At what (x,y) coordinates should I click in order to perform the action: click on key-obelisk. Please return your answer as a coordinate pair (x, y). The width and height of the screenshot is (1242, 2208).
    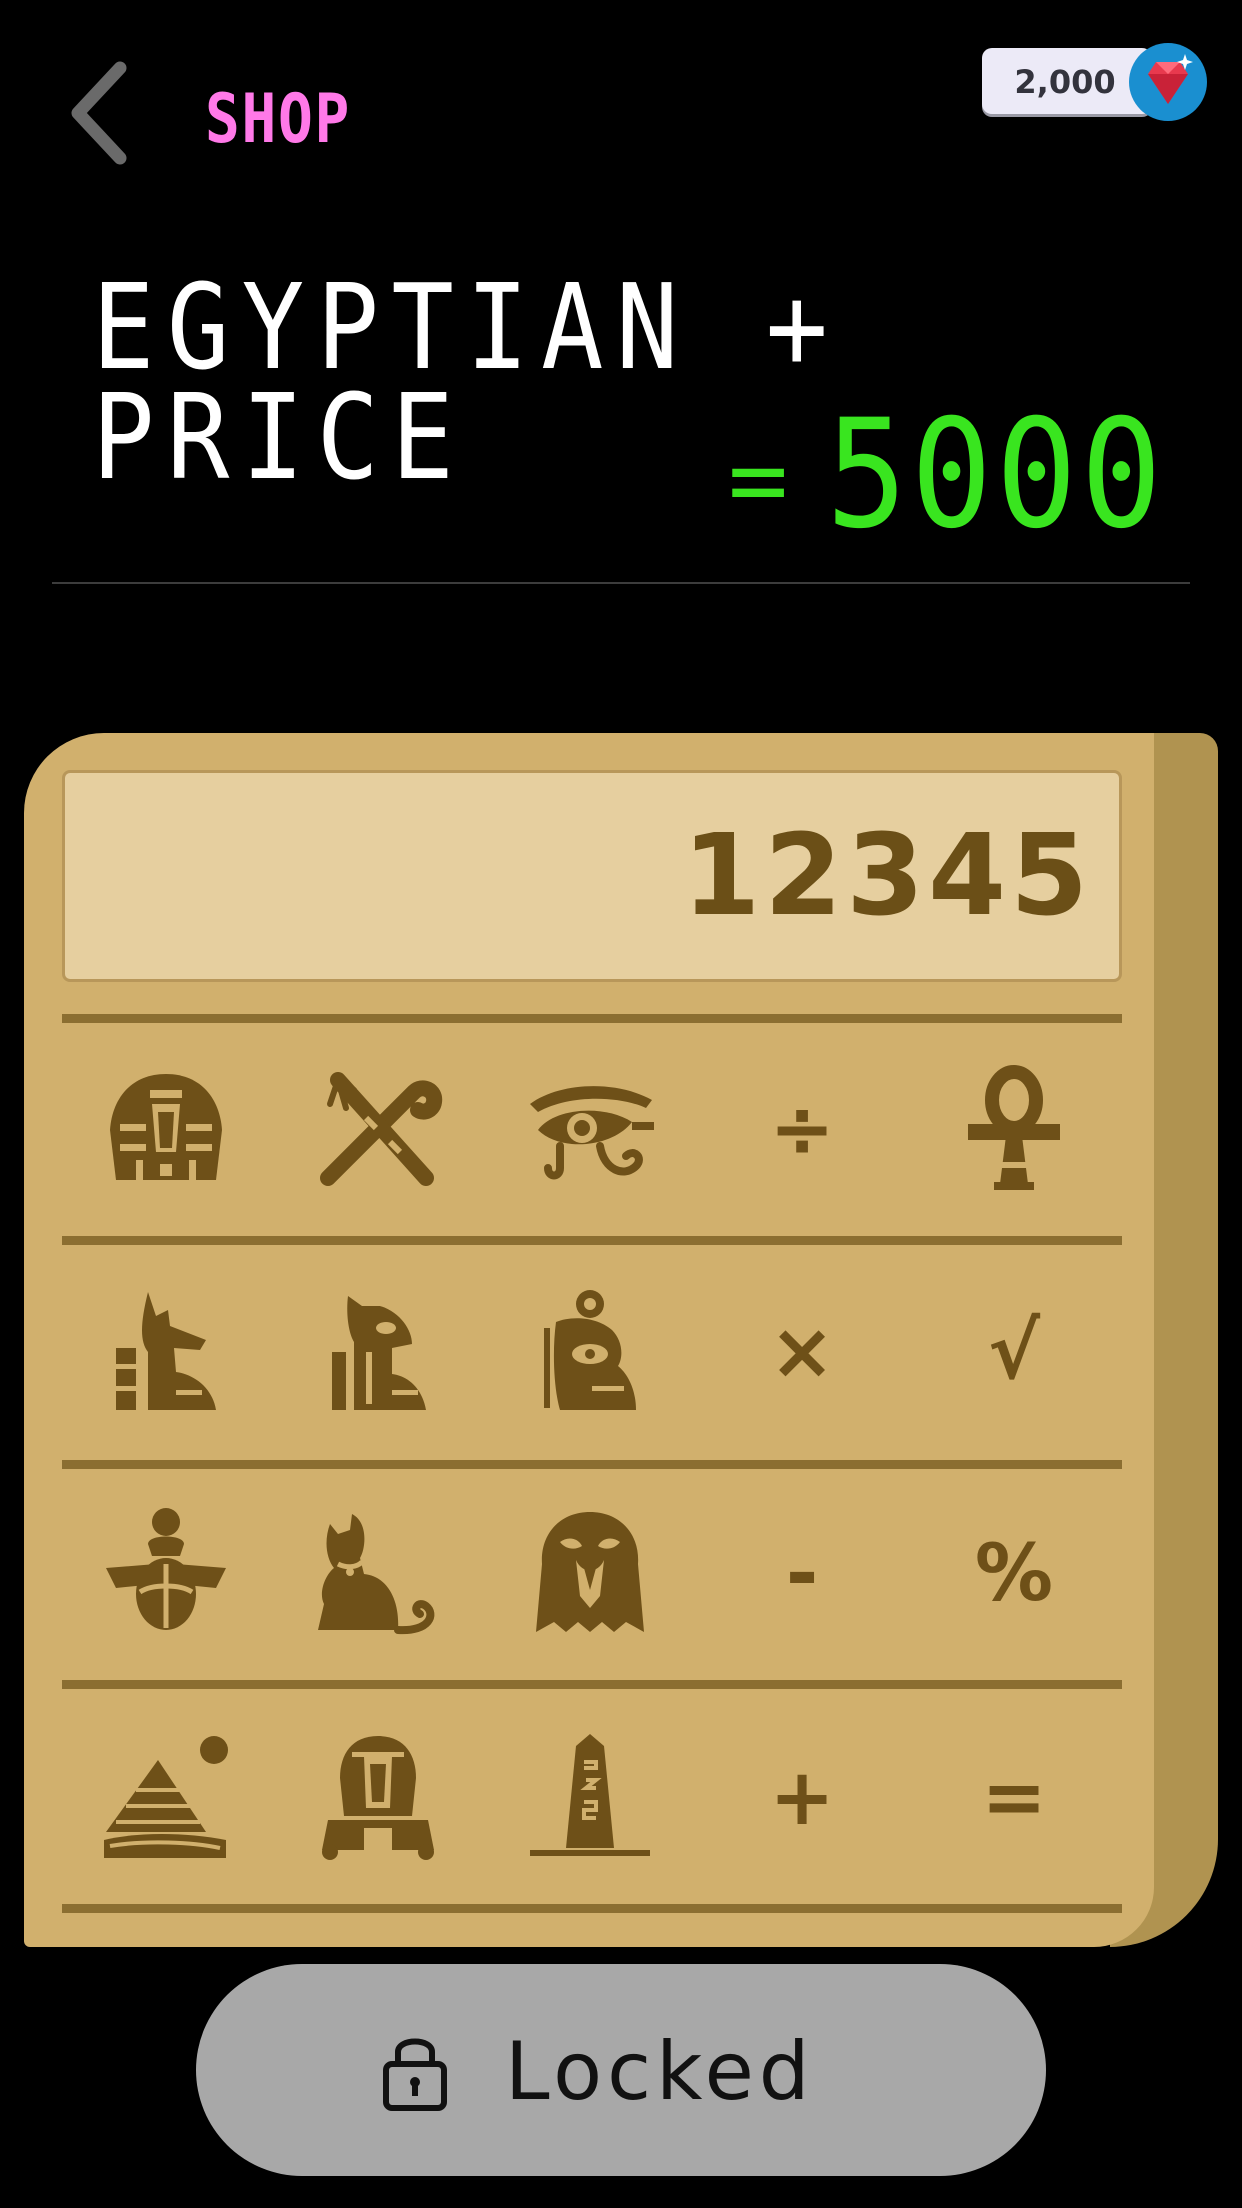
    Looking at the image, I should click on (590, 1798).